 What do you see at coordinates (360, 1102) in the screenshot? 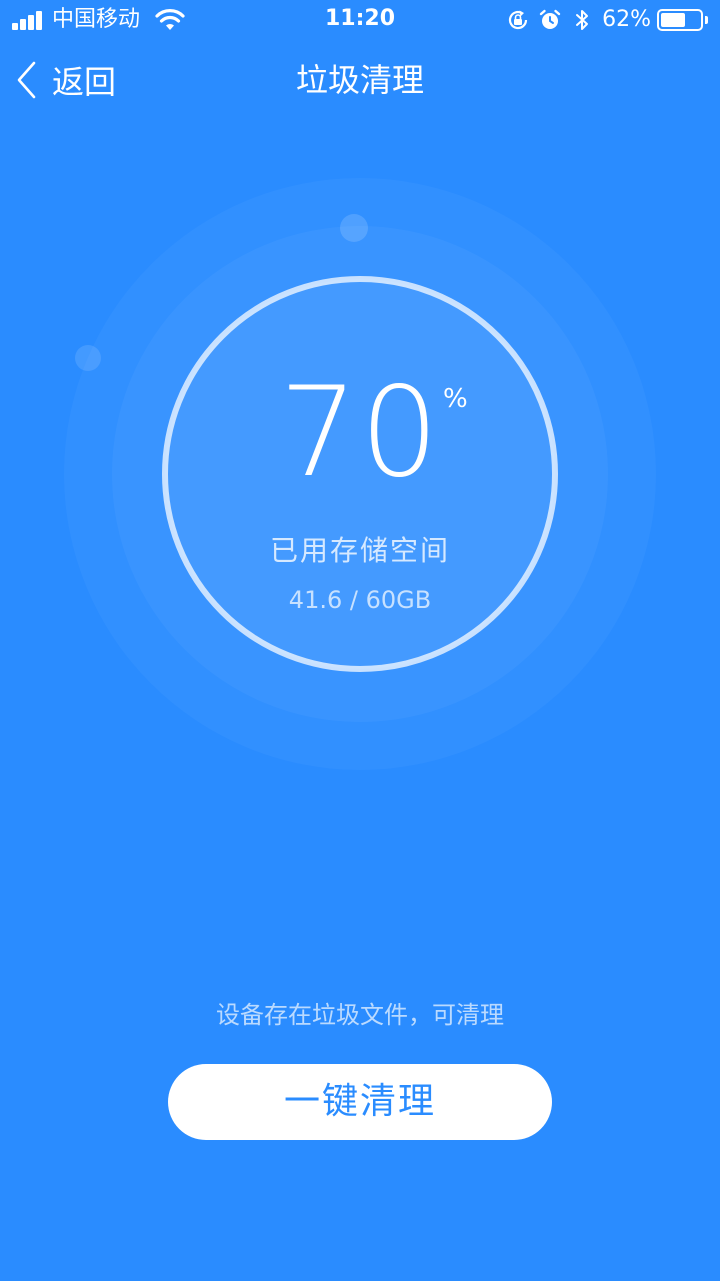
I see `one-click-clean-button: 一键清理` at bounding box center [360, 1102].